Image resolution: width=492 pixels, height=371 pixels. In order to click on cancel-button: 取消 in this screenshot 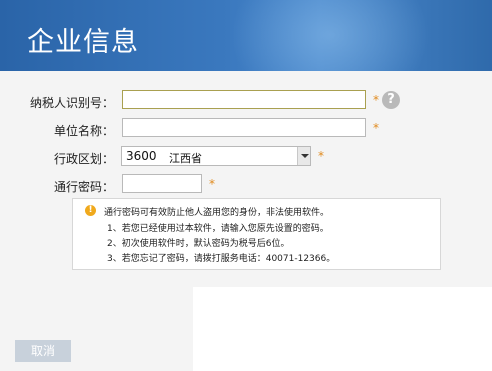, I will do `click(43, 351)`.